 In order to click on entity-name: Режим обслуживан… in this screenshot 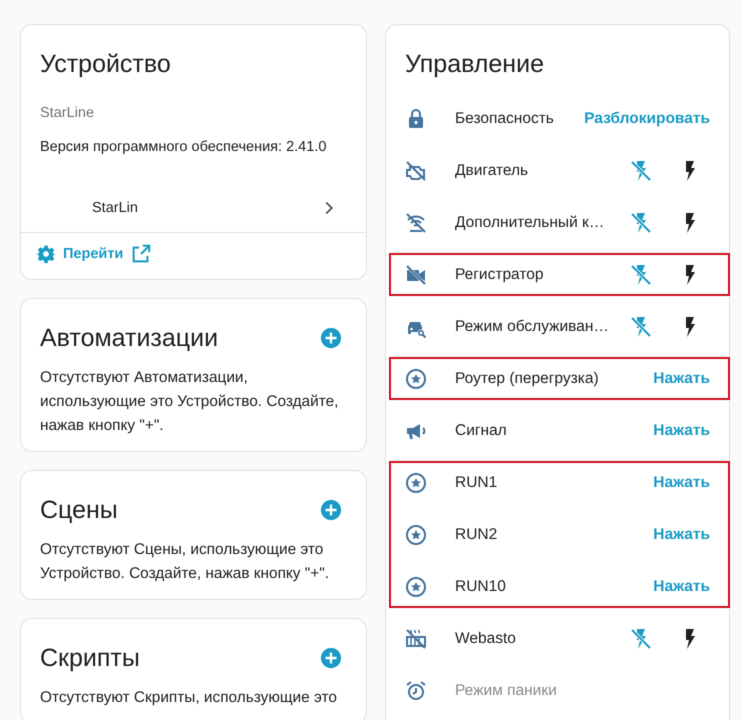, I will do `click(532, 327)`.